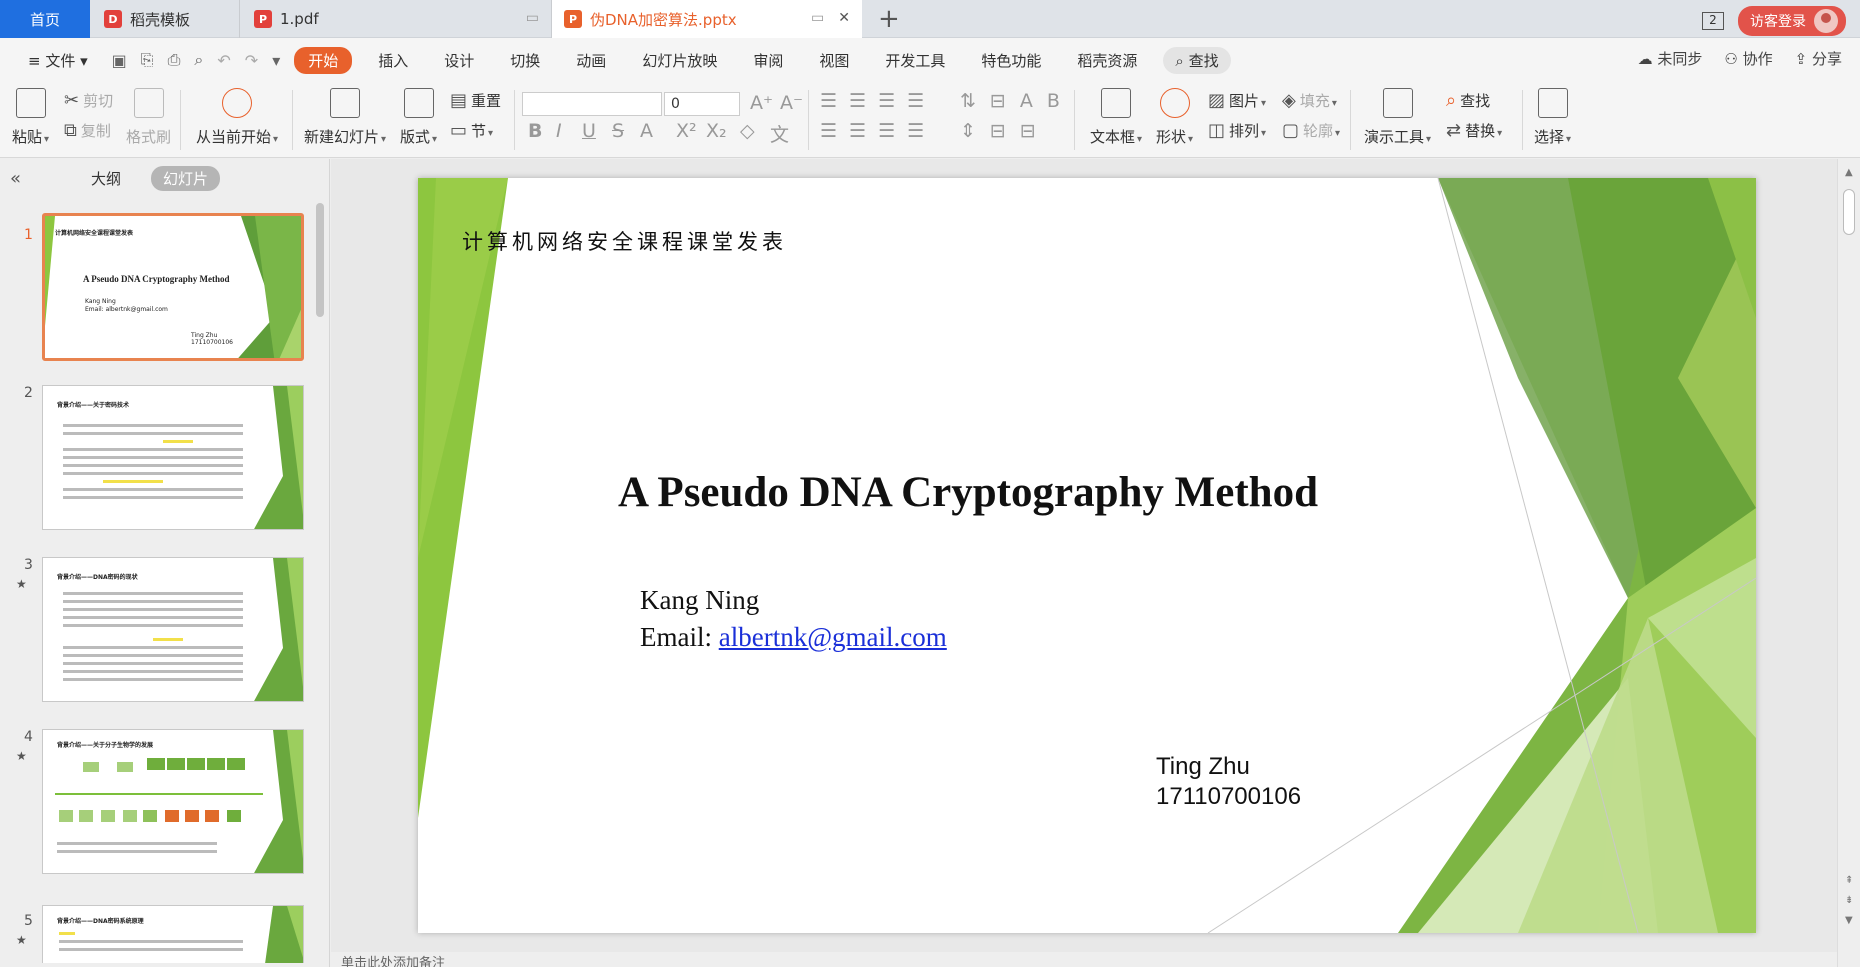  I want to click on email-link: albertnk@gmail.com, so click(833, 637).